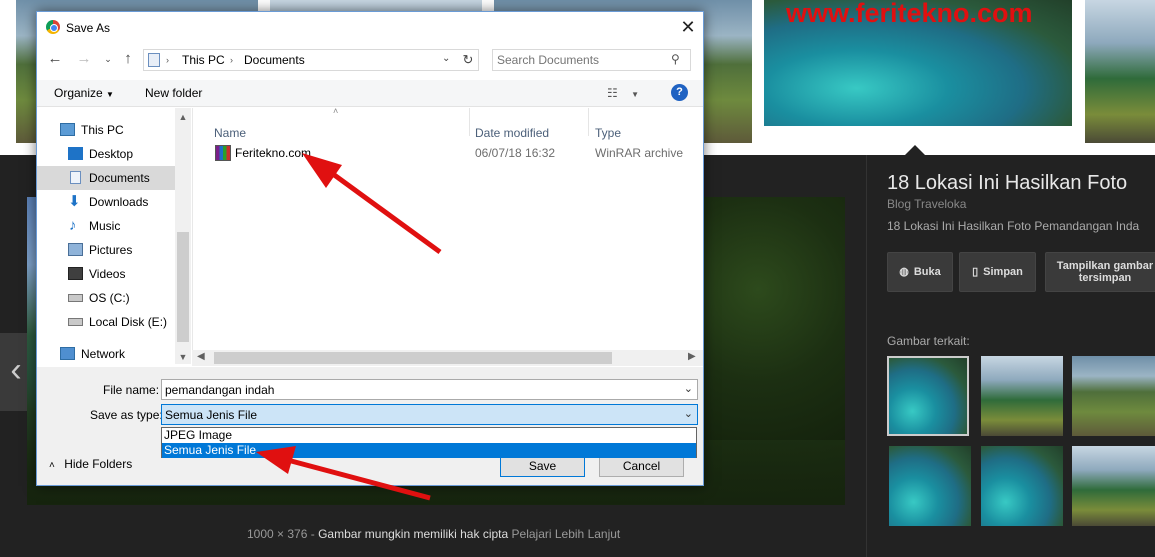 The image size is (1155, 557). What do you see at coordinates (641, 466) in the screenshot?
I see `cancel-button: Cancel` at bounding box center [641, 466].